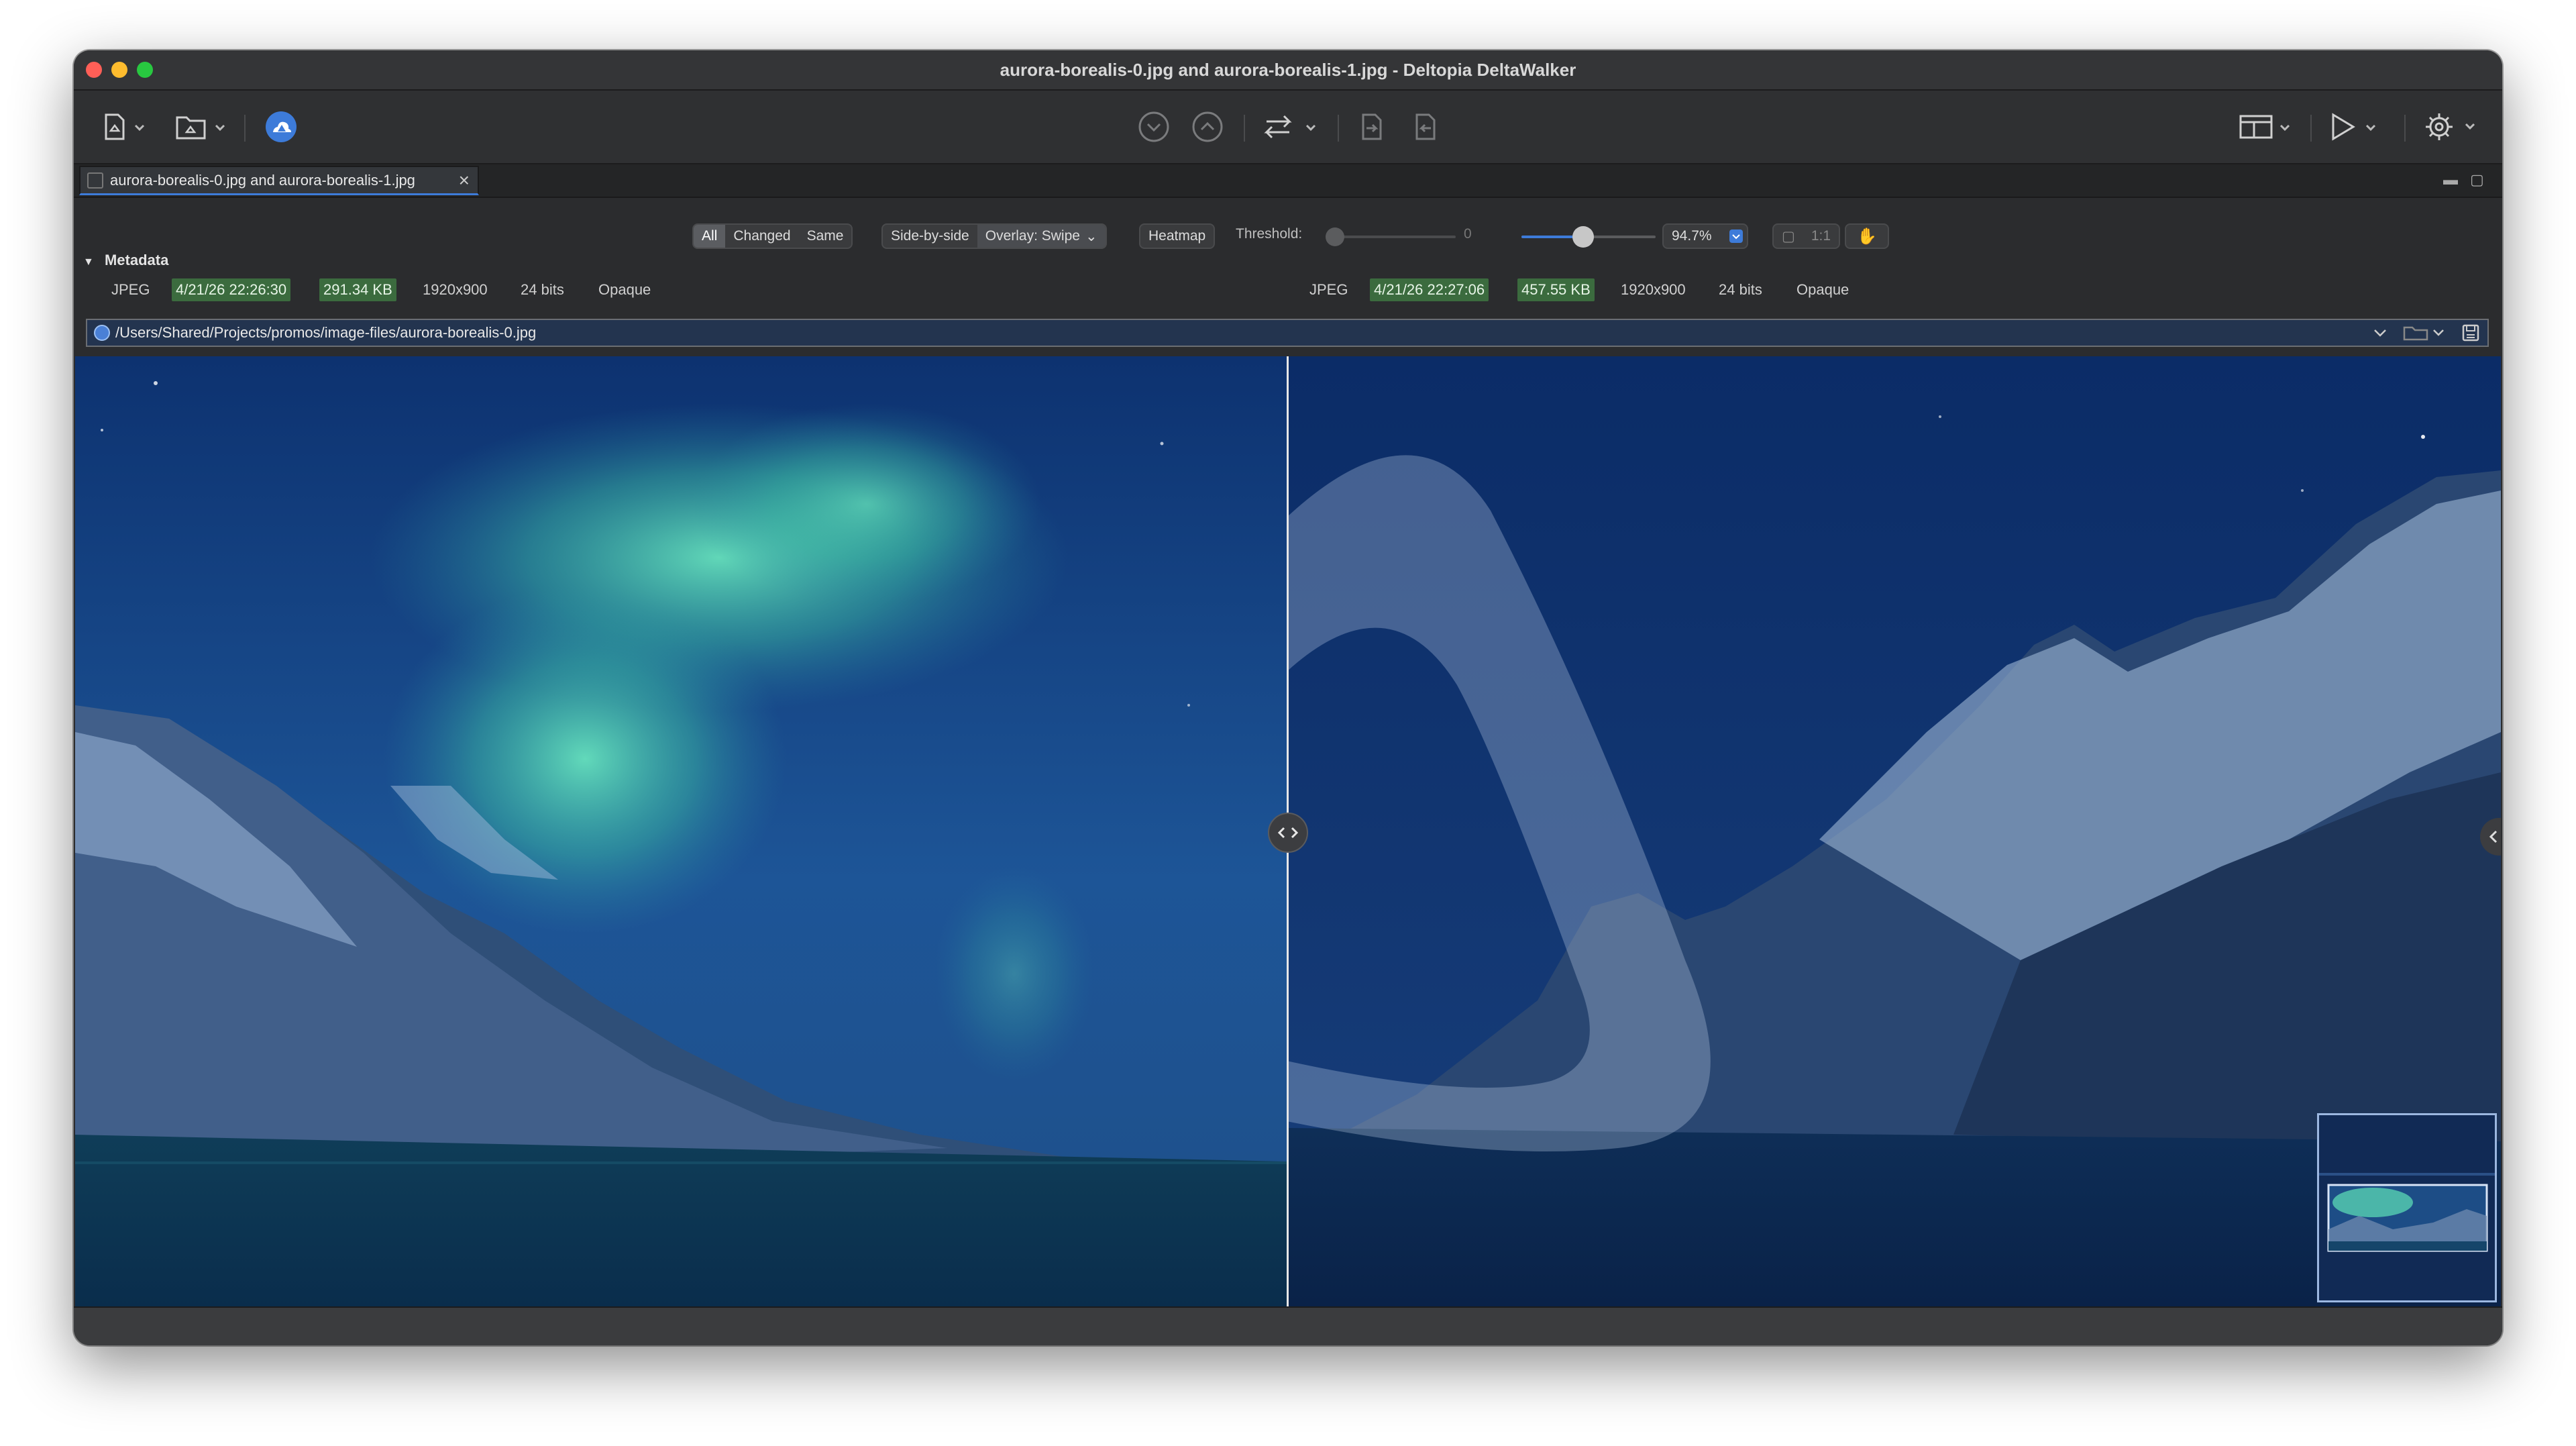 The width and height of the screenshot is (2576, 1446). I want to click on zoom-slider-knob, so click(1583, 237).